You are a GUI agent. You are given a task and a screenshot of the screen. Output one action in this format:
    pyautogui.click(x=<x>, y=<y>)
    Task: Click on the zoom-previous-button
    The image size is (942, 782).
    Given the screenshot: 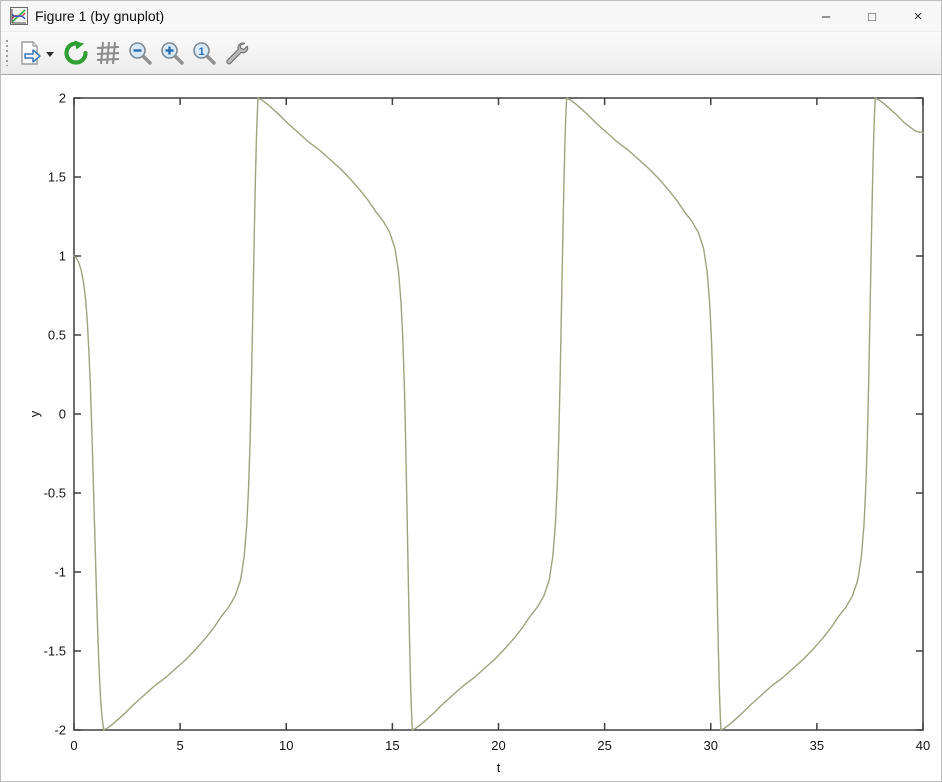 What is the action you would take?
    pyautogui.click(x=140, y=53)
    